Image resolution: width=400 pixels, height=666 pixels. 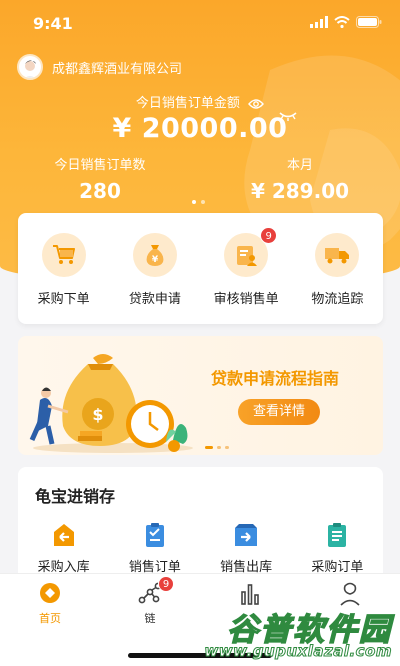 I want to click on quick-action-label: 贷款申请, so click(x=154, y=299).